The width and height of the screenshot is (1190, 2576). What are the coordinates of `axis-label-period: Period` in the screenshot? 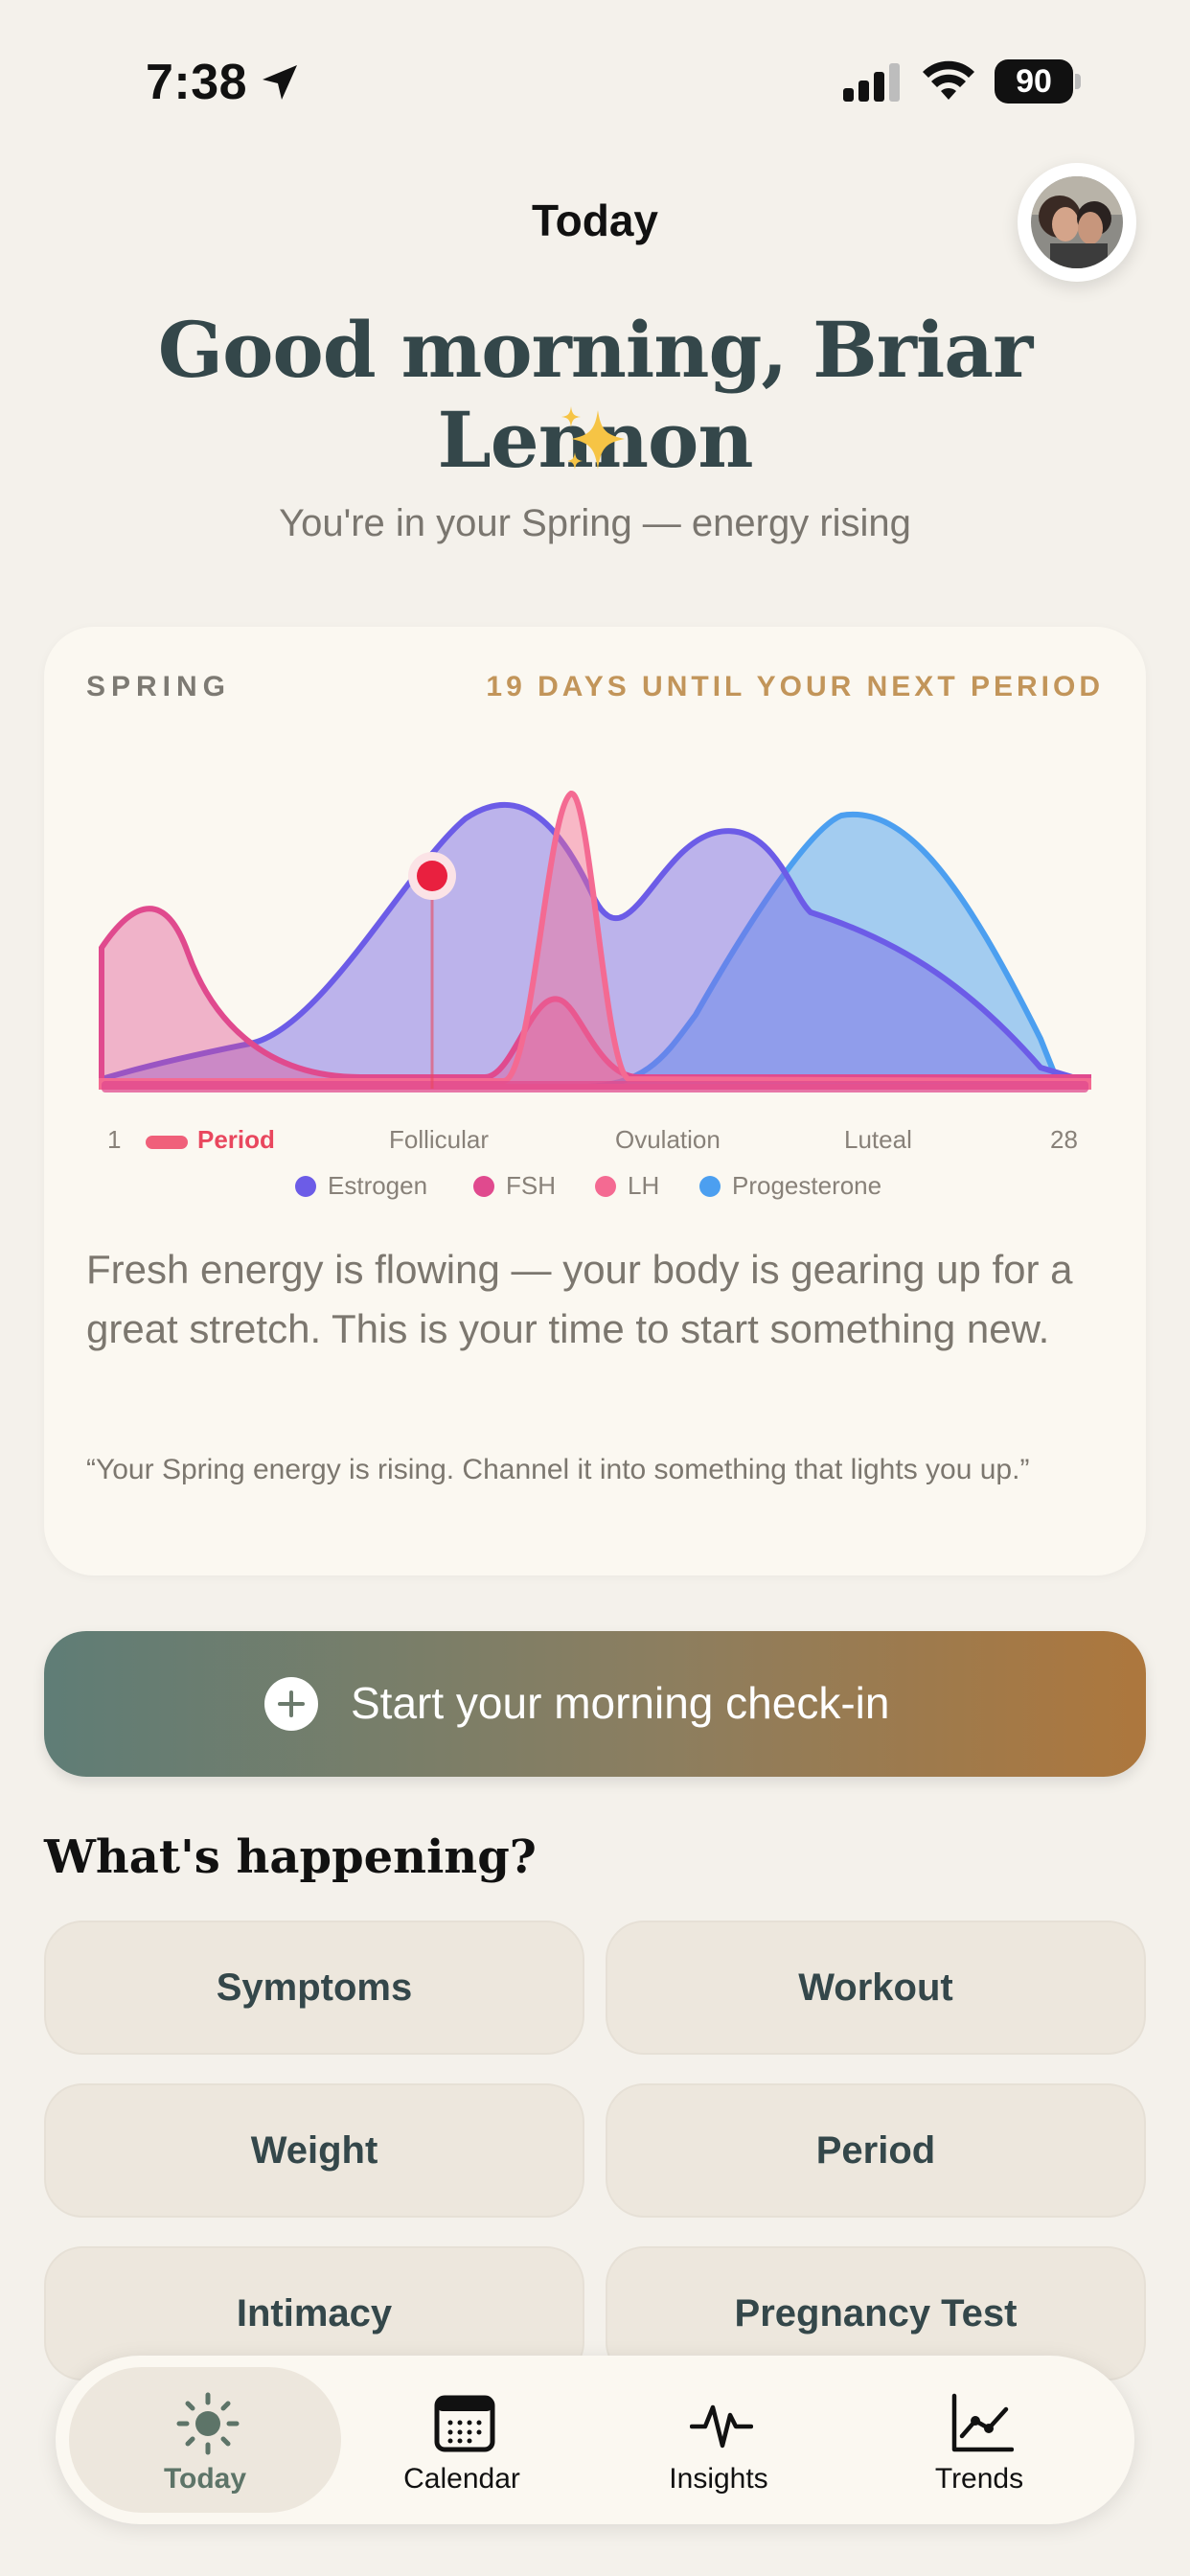 It's located at (236, 1139).